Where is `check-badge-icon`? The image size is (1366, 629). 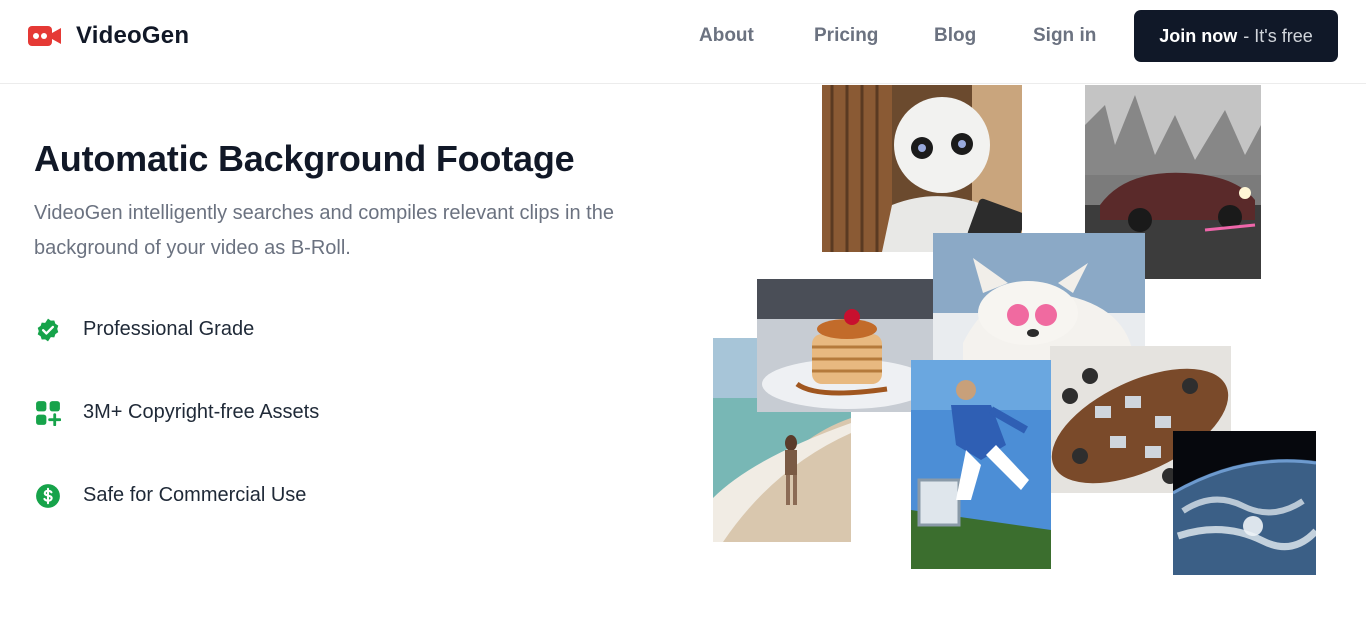
check-badge-icon is located at coordinates (47, 329).